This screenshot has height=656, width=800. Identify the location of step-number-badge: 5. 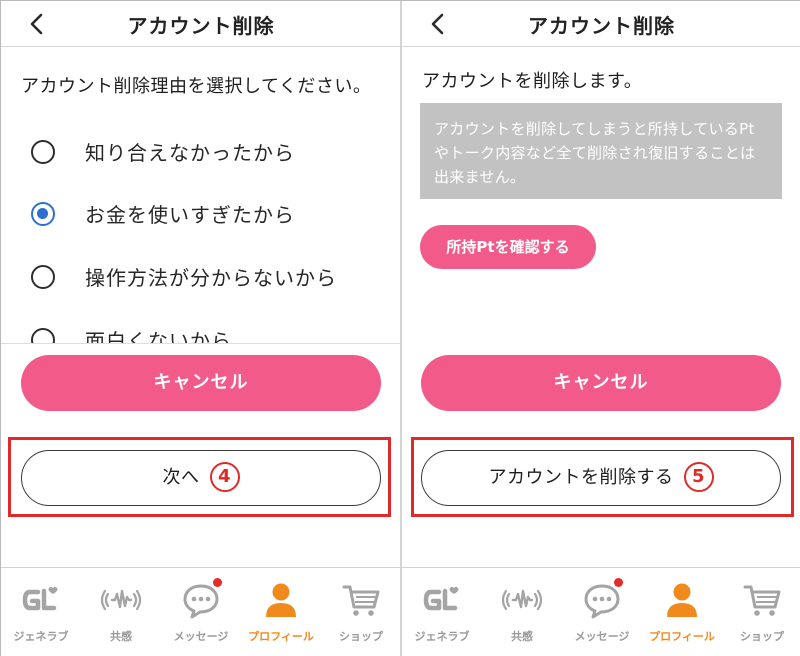
(698, 476).